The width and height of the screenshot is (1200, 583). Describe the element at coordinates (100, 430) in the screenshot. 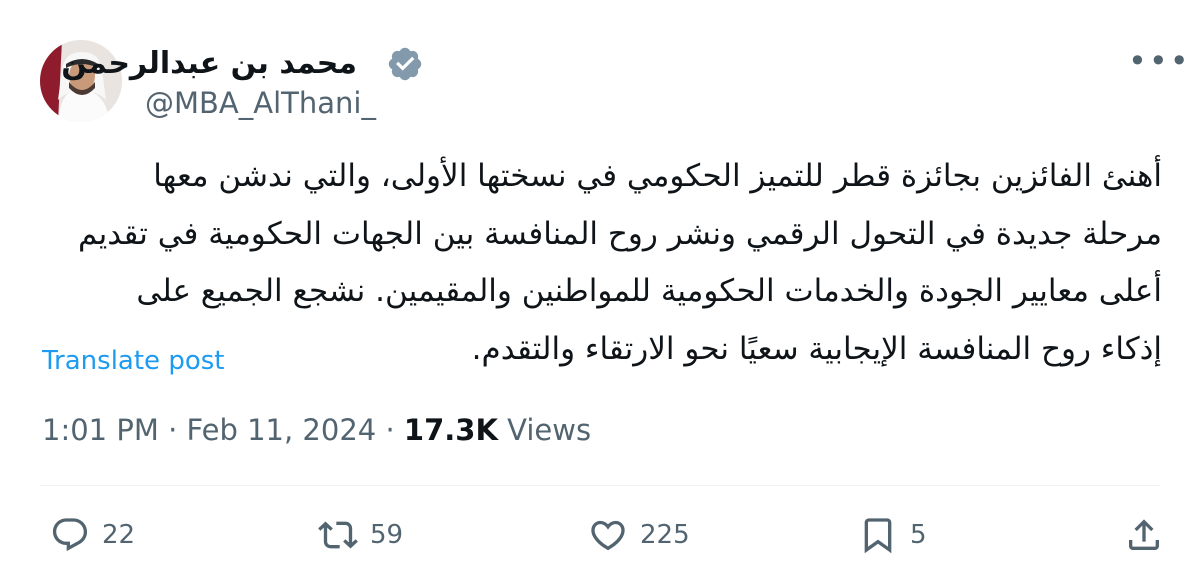

I see `tweet-time: 1:01 PM` at that location.